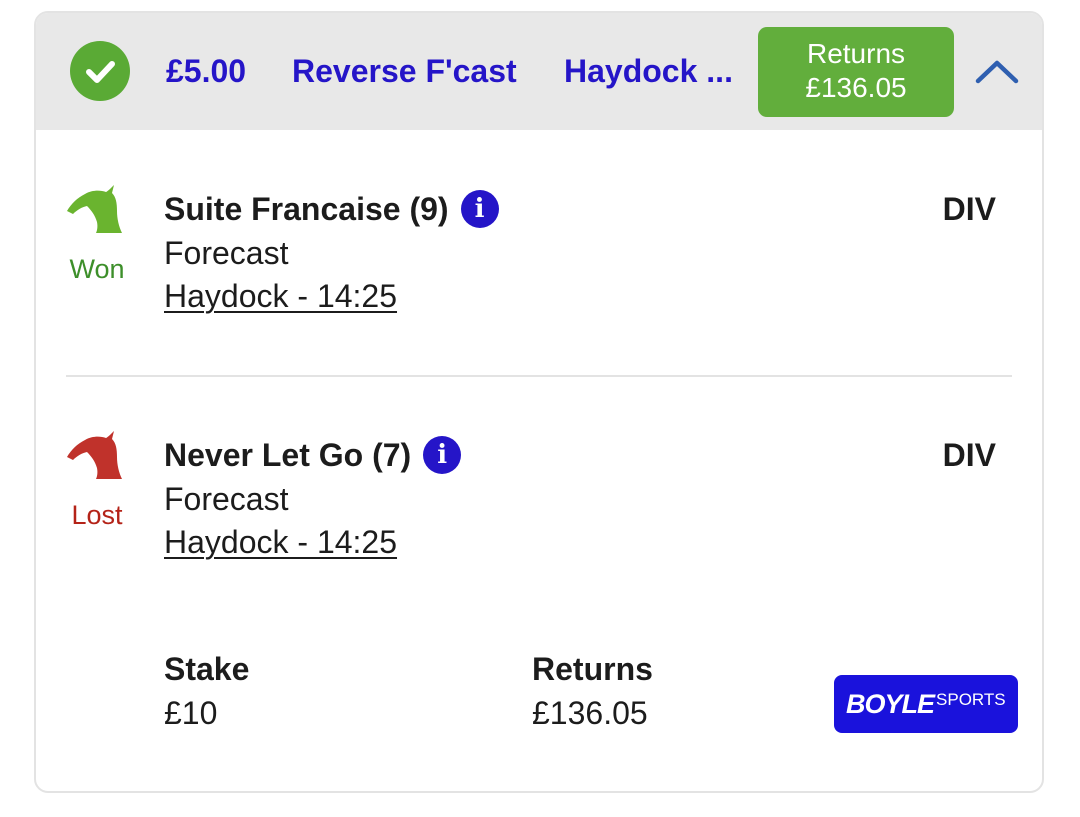 Image resolution: width=1080 pixels, height=817 pixels. I want to click on check-circle-icon, so click(100, 71).